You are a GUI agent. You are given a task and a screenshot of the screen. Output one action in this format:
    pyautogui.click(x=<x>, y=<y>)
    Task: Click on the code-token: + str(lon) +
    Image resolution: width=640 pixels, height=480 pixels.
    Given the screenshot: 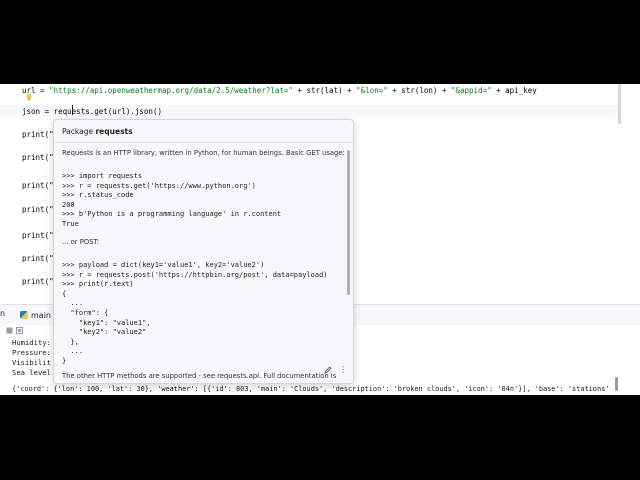 What is the action you would take?
    pyautogui.click(x=419, y=90)
    